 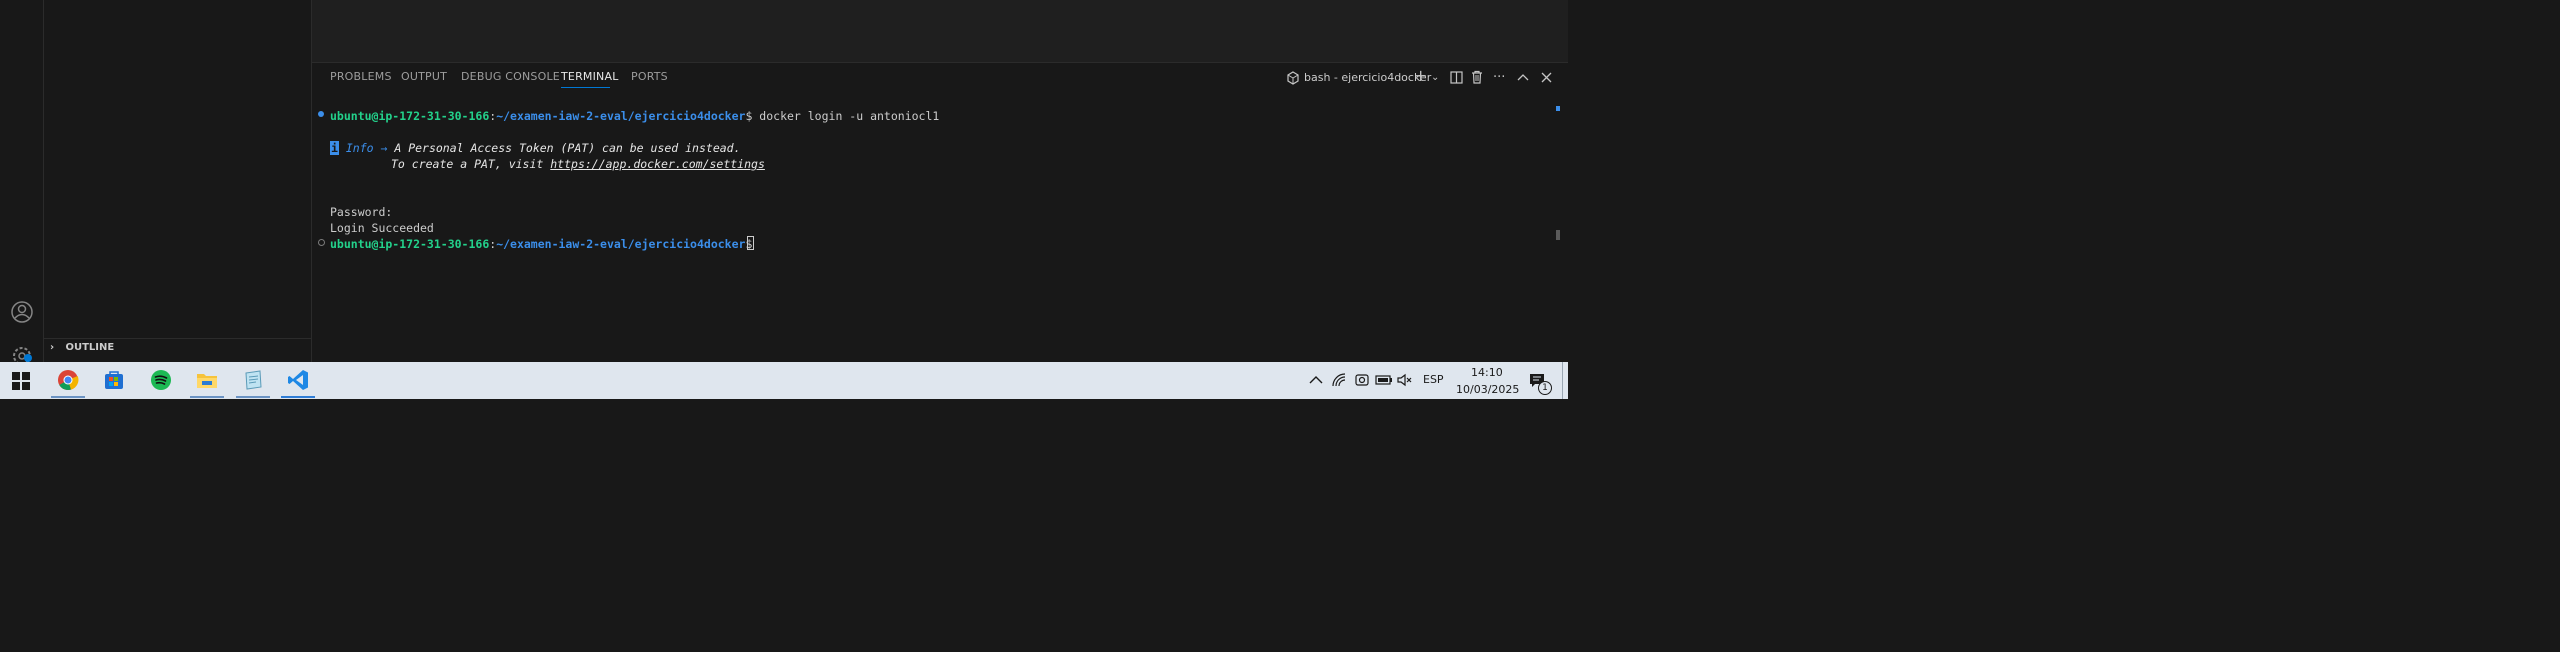 What do you see at coordinates (253, 397) in the screenshot?
I see `notepad-running-indicator` at bounding box center [253, 397].